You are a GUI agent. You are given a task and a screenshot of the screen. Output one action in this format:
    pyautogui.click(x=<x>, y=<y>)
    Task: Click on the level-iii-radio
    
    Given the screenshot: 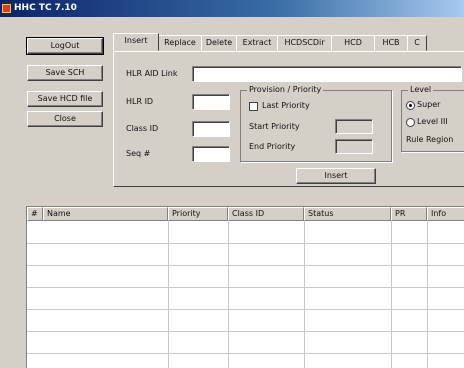 What is the action you would take?
    pyautogui.click(x=410, y=122)
    